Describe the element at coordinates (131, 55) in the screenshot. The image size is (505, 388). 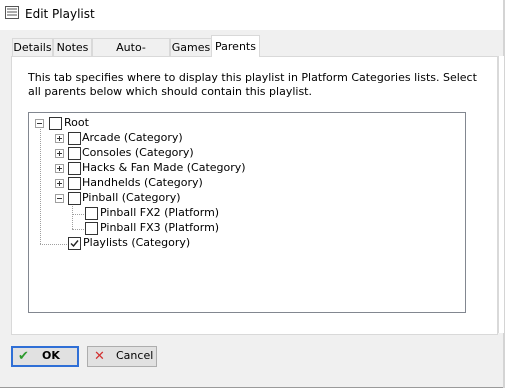
I see `tab-auto-populate: Auto-Populate` at that location.